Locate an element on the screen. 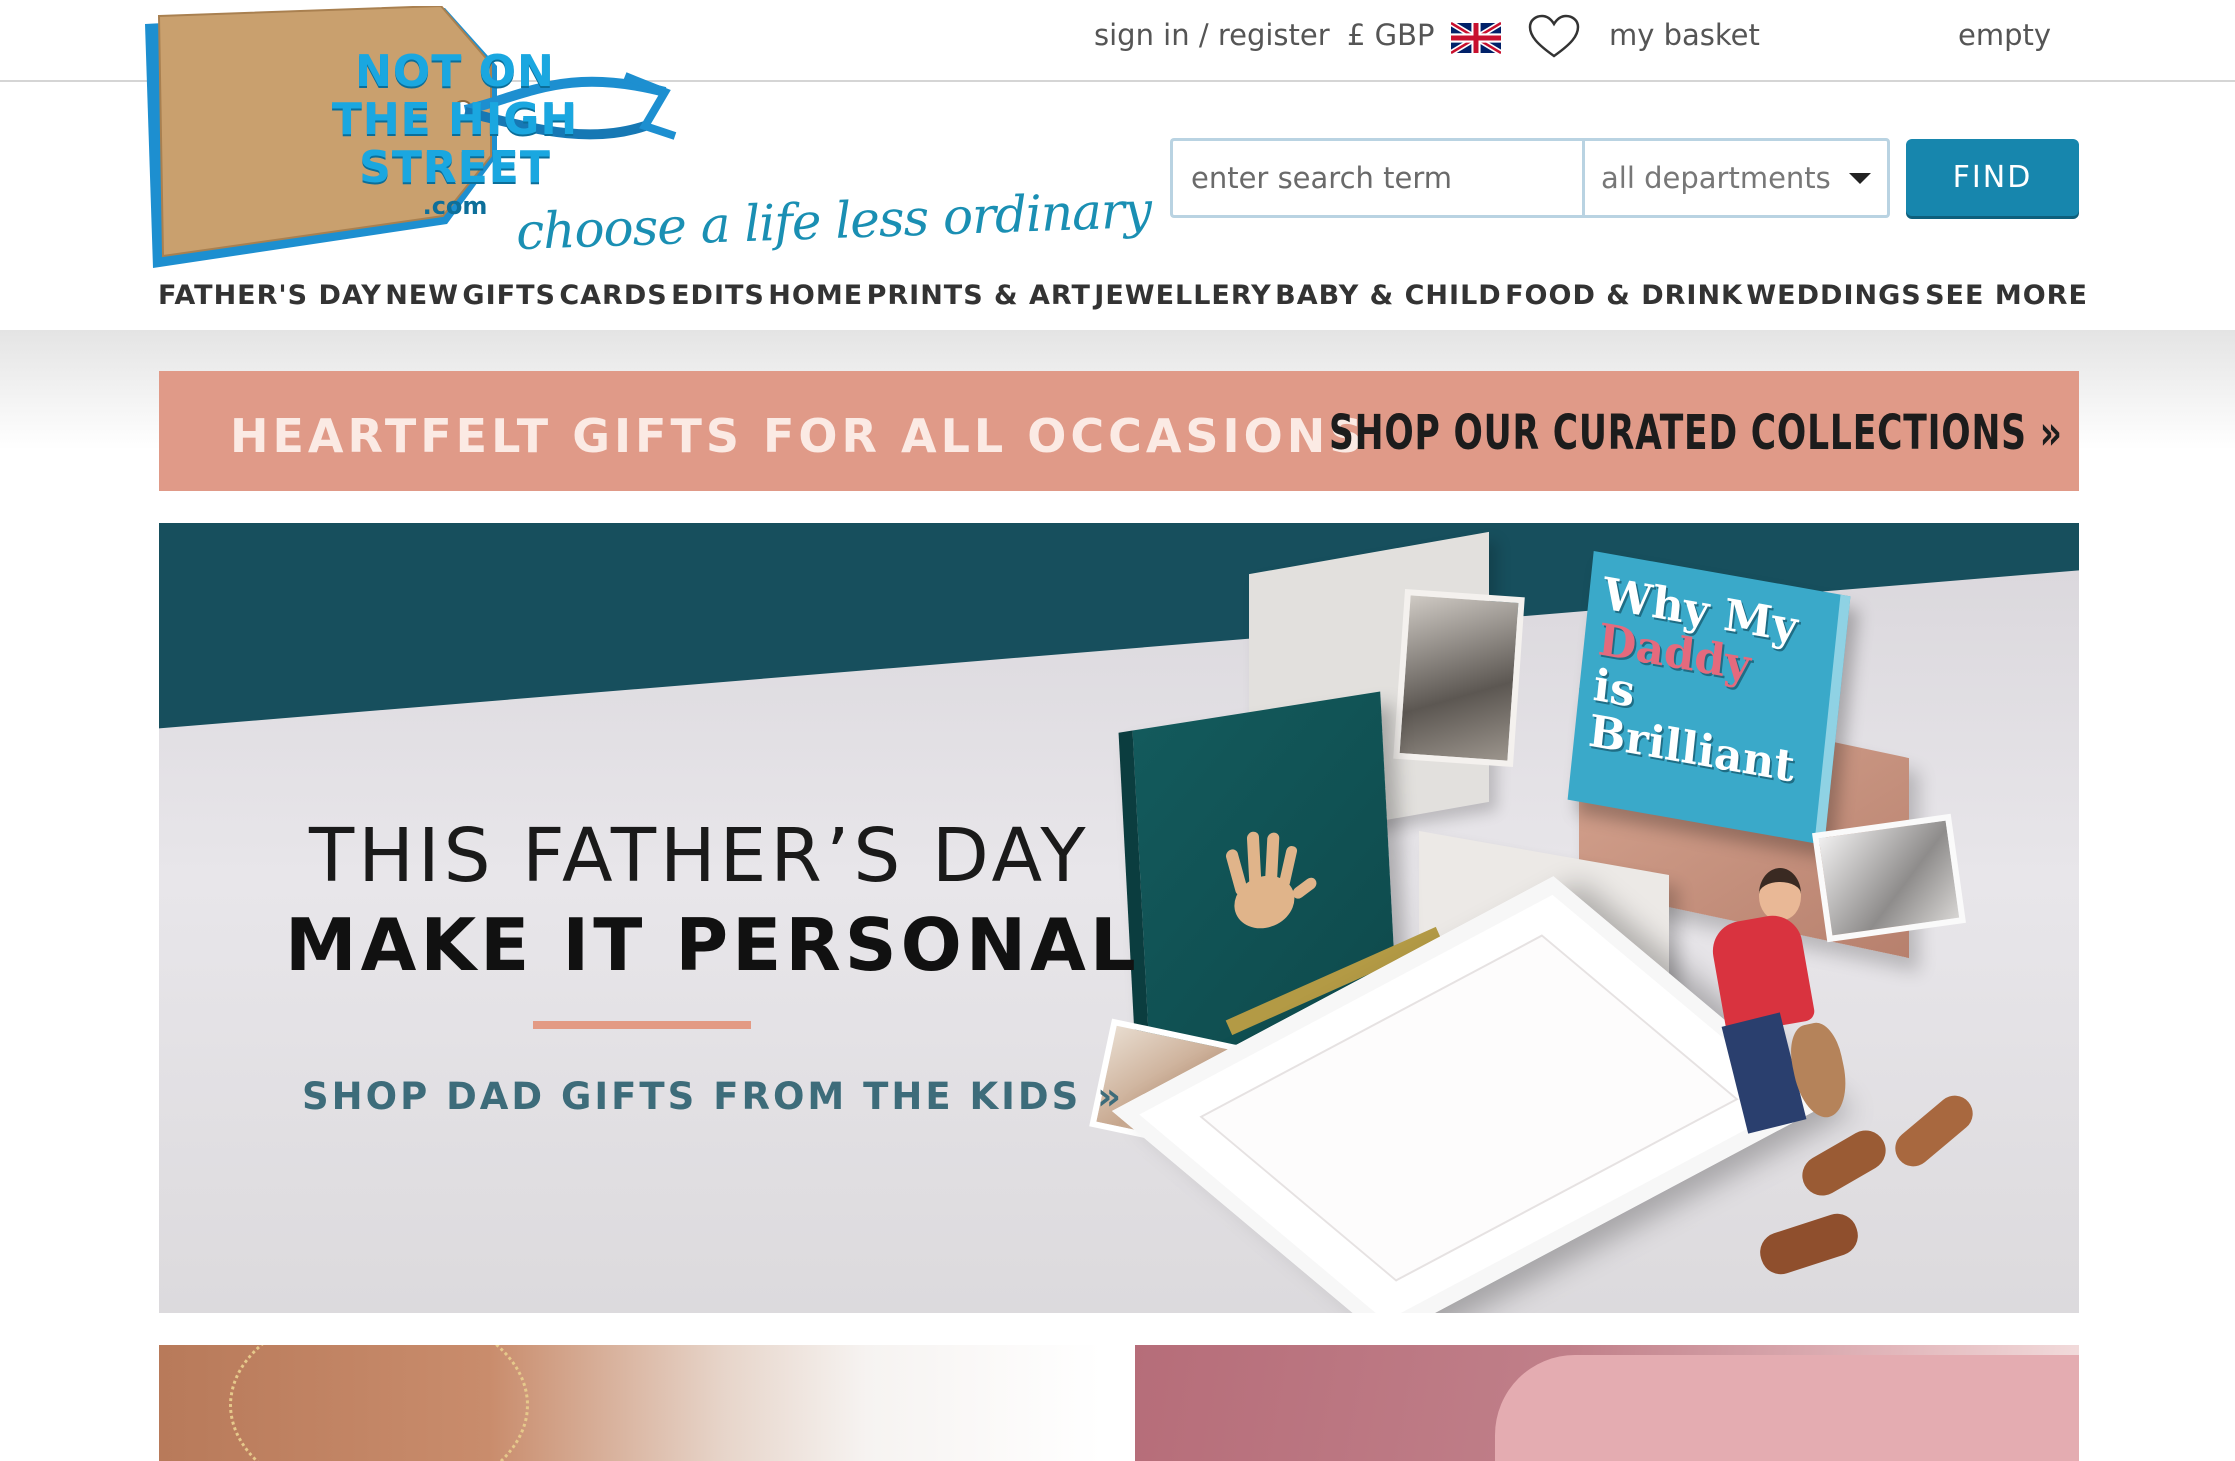  nav-item-jewellery: JEWELLERY is located at coordinates (1182, 305).